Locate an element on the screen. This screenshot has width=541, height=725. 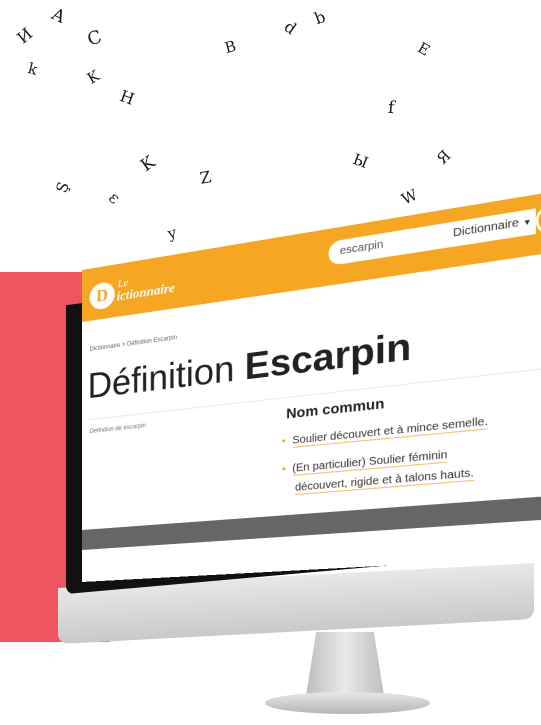
definition-label: Définition de escarpin is located at coordinates (117, 429).